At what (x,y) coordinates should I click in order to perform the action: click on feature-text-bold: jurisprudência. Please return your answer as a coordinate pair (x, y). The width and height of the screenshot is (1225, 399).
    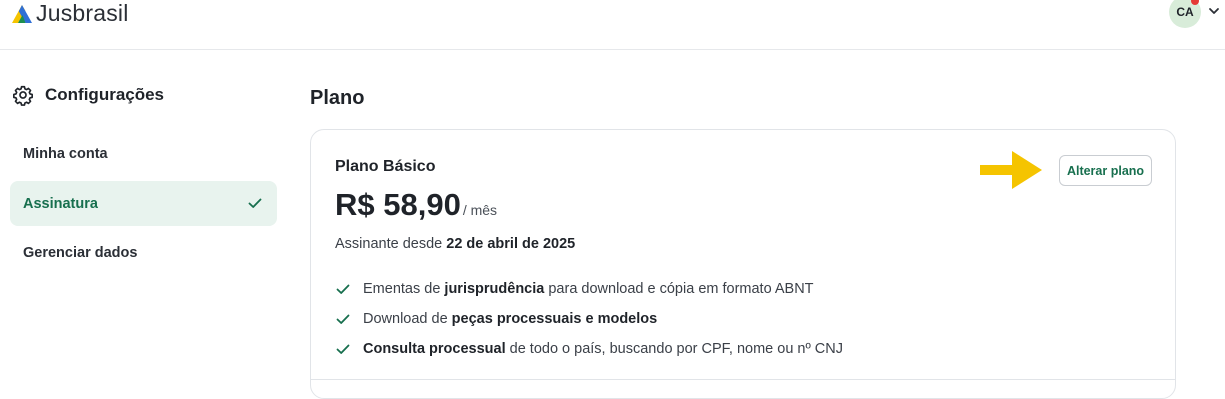
    Looking at the image, I should click on (494, 289).